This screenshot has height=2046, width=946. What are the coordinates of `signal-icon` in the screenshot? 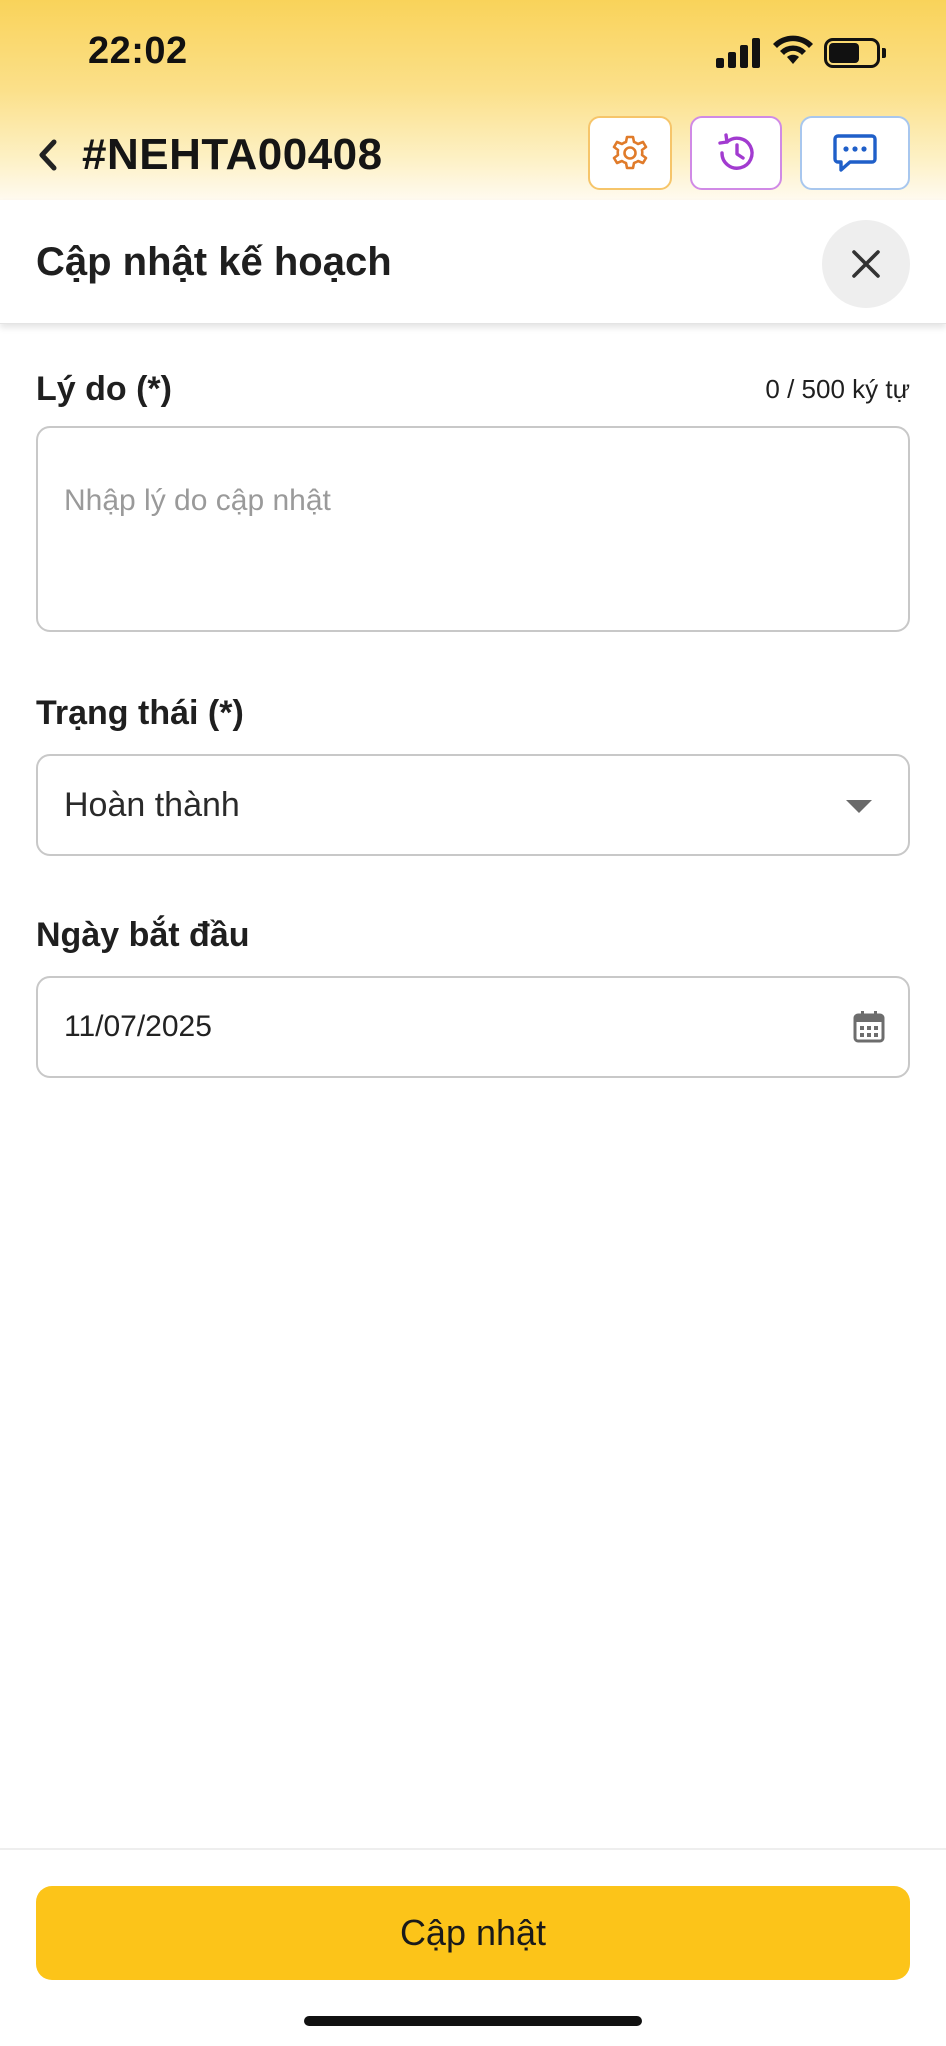 It's located at (739, 53).